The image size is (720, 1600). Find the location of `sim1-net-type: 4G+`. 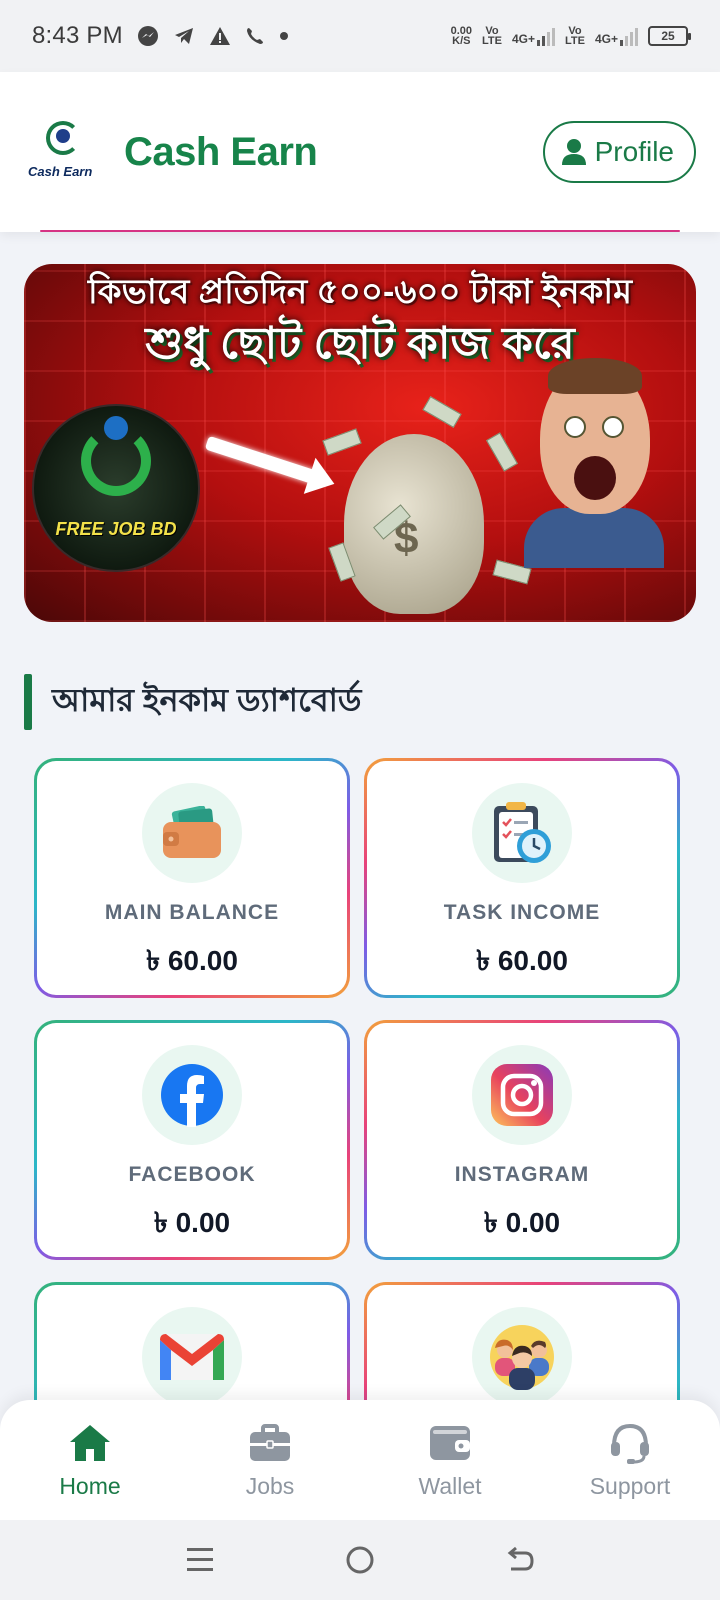

sim1-net-type: 4G+ is located at coordinates (524, 39).